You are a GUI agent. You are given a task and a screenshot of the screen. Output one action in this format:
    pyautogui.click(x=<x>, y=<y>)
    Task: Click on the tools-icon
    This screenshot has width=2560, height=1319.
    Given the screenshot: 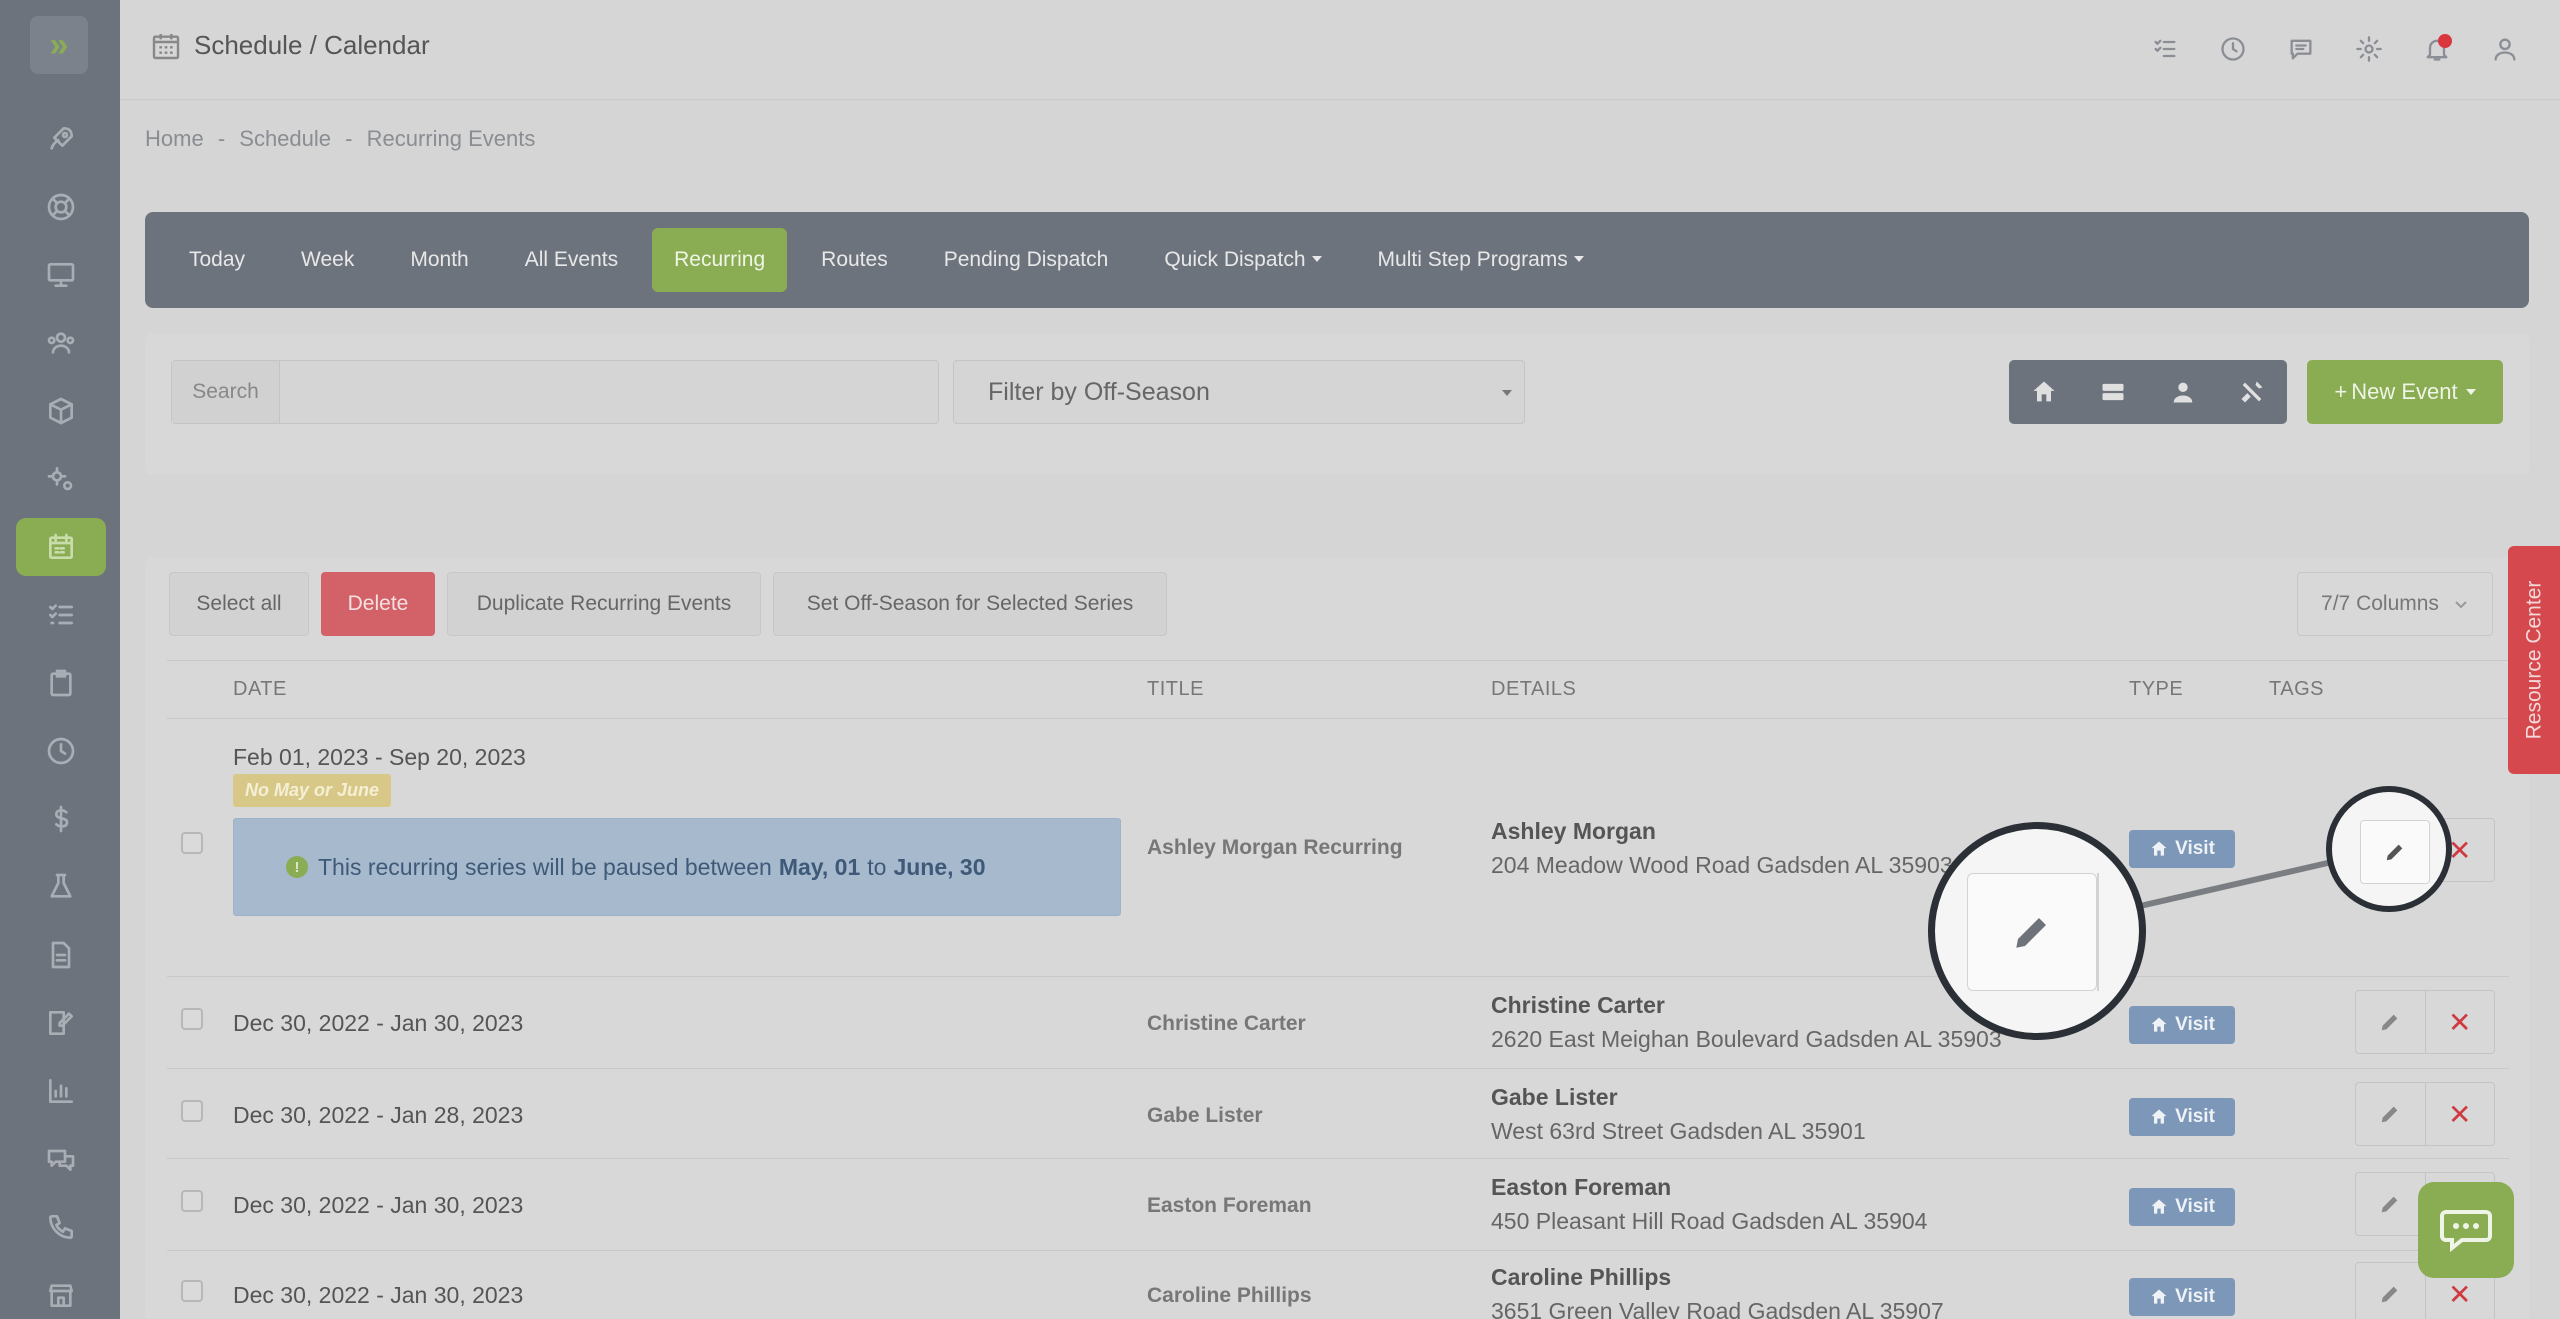 What is the action you would take?
    pyautogui.click(x=2252, y=392)
    